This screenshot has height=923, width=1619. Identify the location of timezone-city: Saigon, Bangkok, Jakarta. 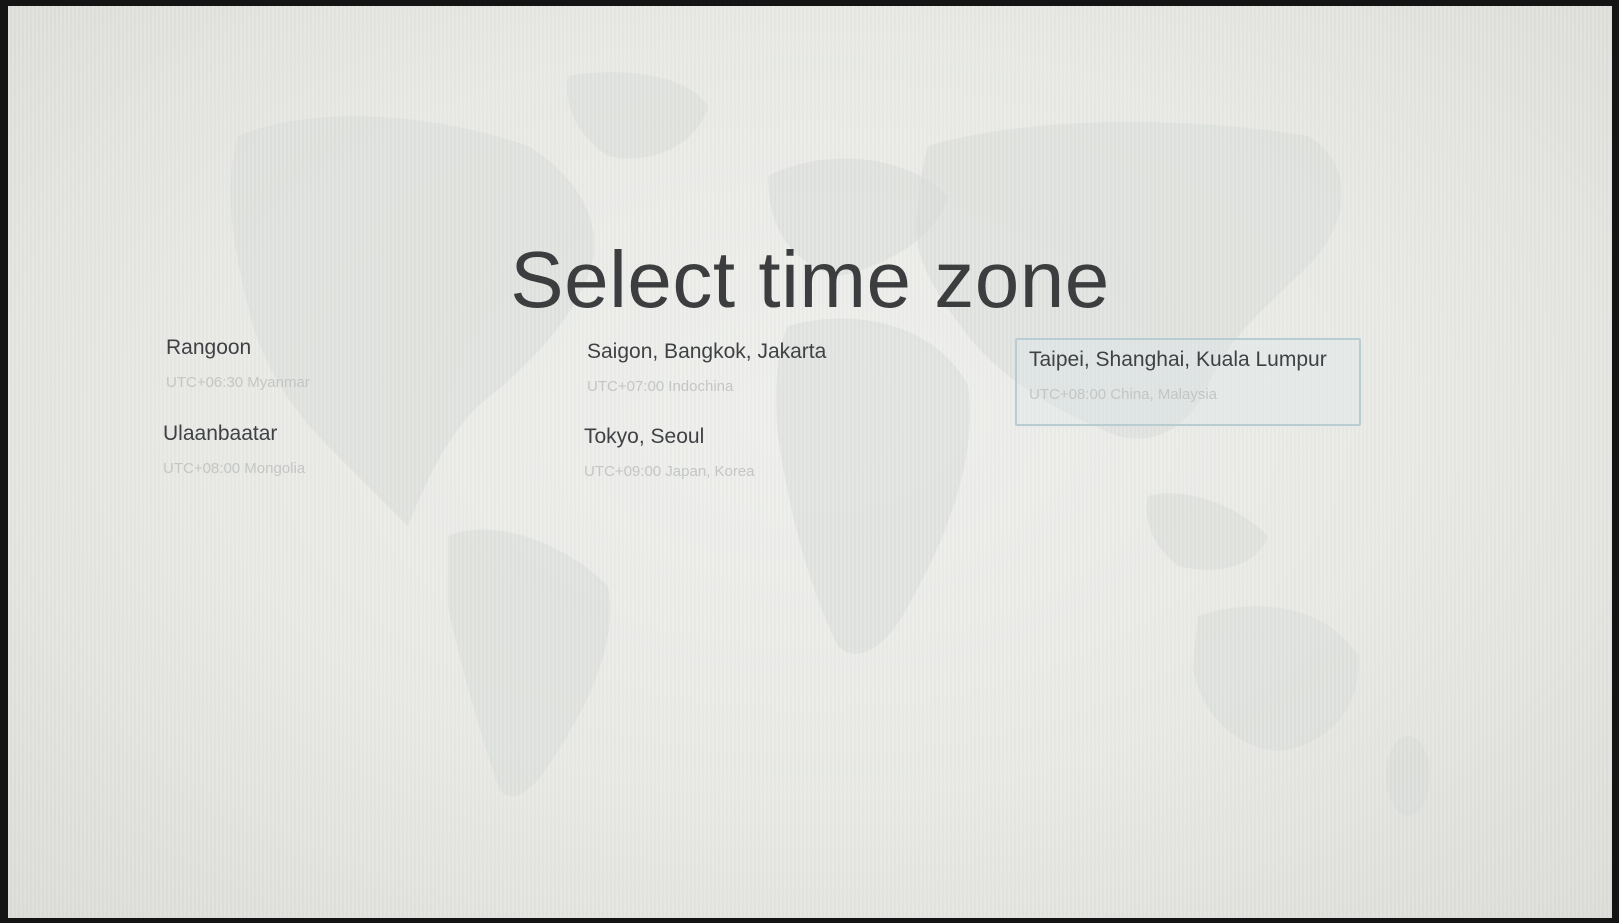
(707, 351).